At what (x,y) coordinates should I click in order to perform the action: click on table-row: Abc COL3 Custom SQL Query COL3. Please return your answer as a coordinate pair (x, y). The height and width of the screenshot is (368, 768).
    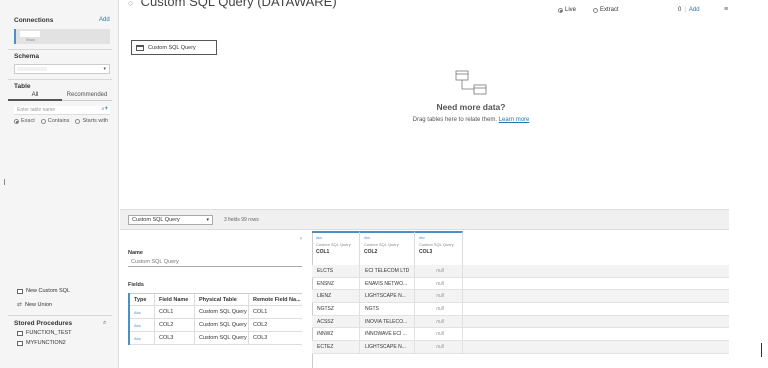
    Looking at the image, I should click on (216, 338).